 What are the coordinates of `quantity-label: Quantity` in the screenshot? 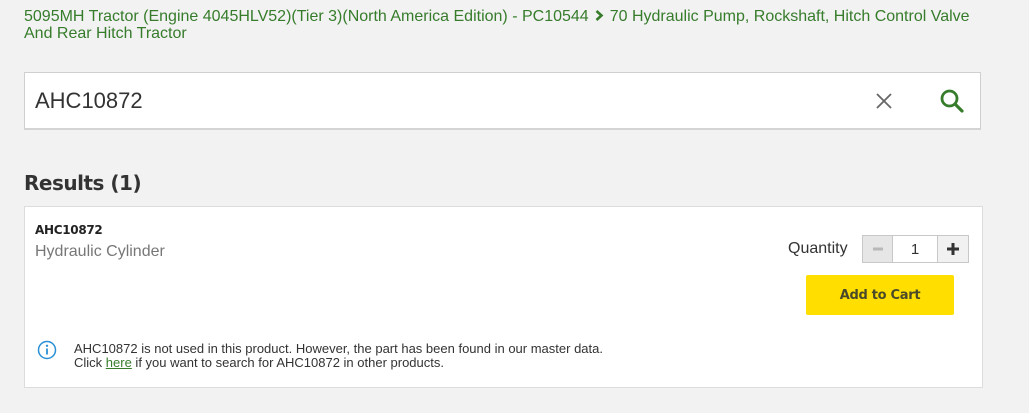 It's located at (818, 248).